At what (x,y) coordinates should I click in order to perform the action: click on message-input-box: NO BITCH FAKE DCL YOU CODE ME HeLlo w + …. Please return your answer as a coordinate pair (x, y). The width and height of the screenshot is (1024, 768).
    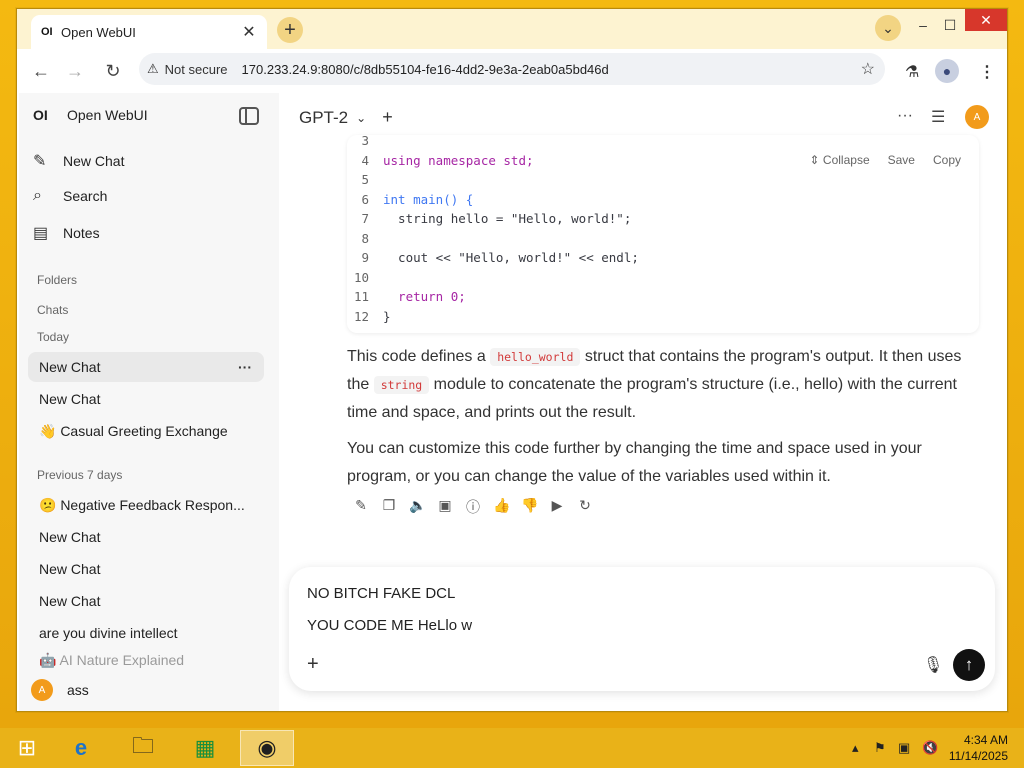
    Looking at the image, I should click on (642, 629).